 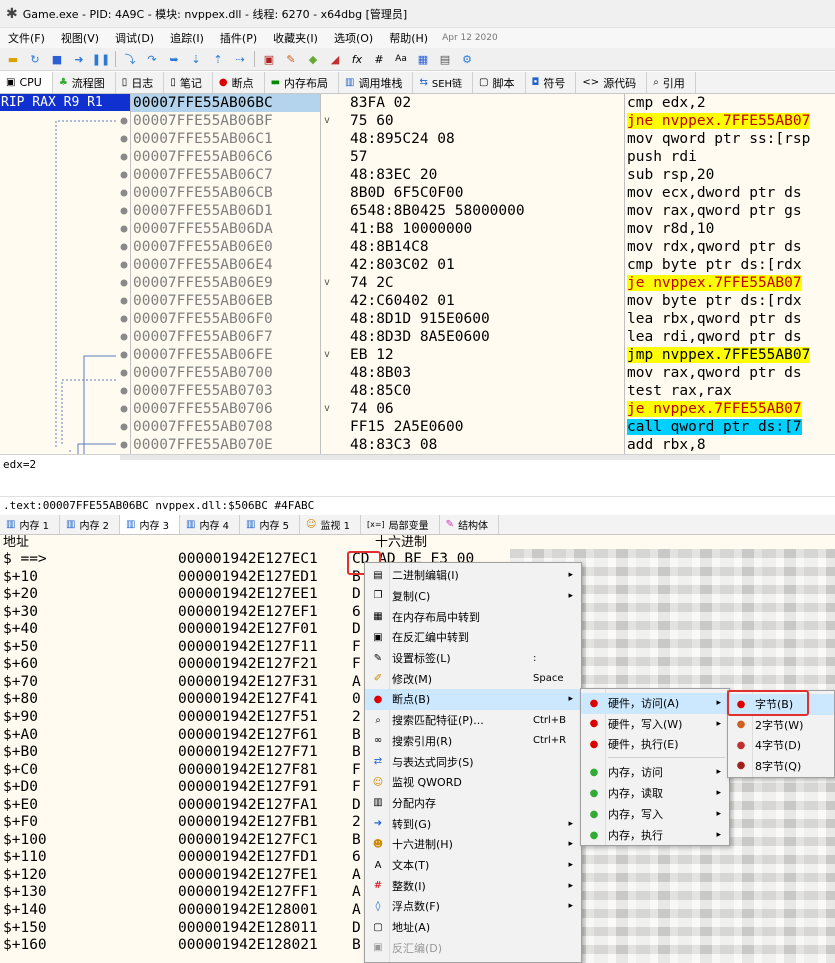 I want to click on context-menu-item: ❐ 复制(C) ▸, so click(x=473, y=596).